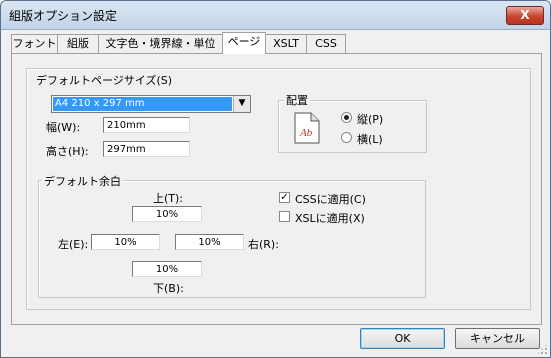 This screenshot has height=358, width=551. I want to click on portrait-label: 縦(P), so click(370, 119).